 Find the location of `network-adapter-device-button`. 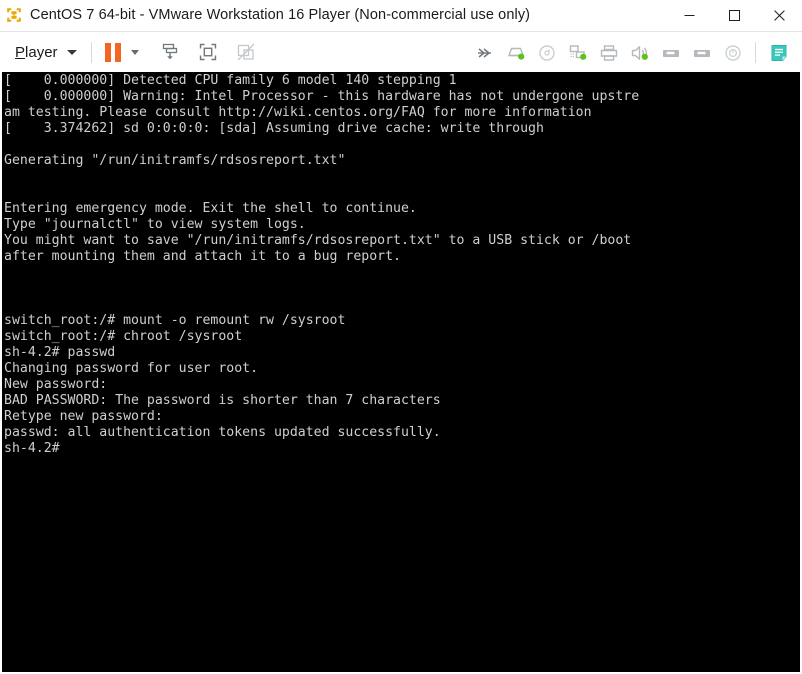

network-adapter-device-button is located at coordinates (577, 53).